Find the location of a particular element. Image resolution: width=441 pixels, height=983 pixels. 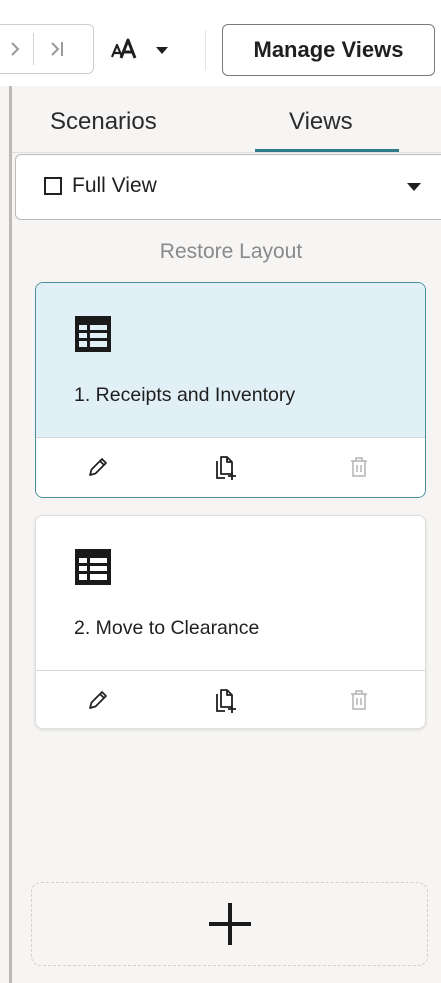

pagination-nav is located at coordinates (47, 49).